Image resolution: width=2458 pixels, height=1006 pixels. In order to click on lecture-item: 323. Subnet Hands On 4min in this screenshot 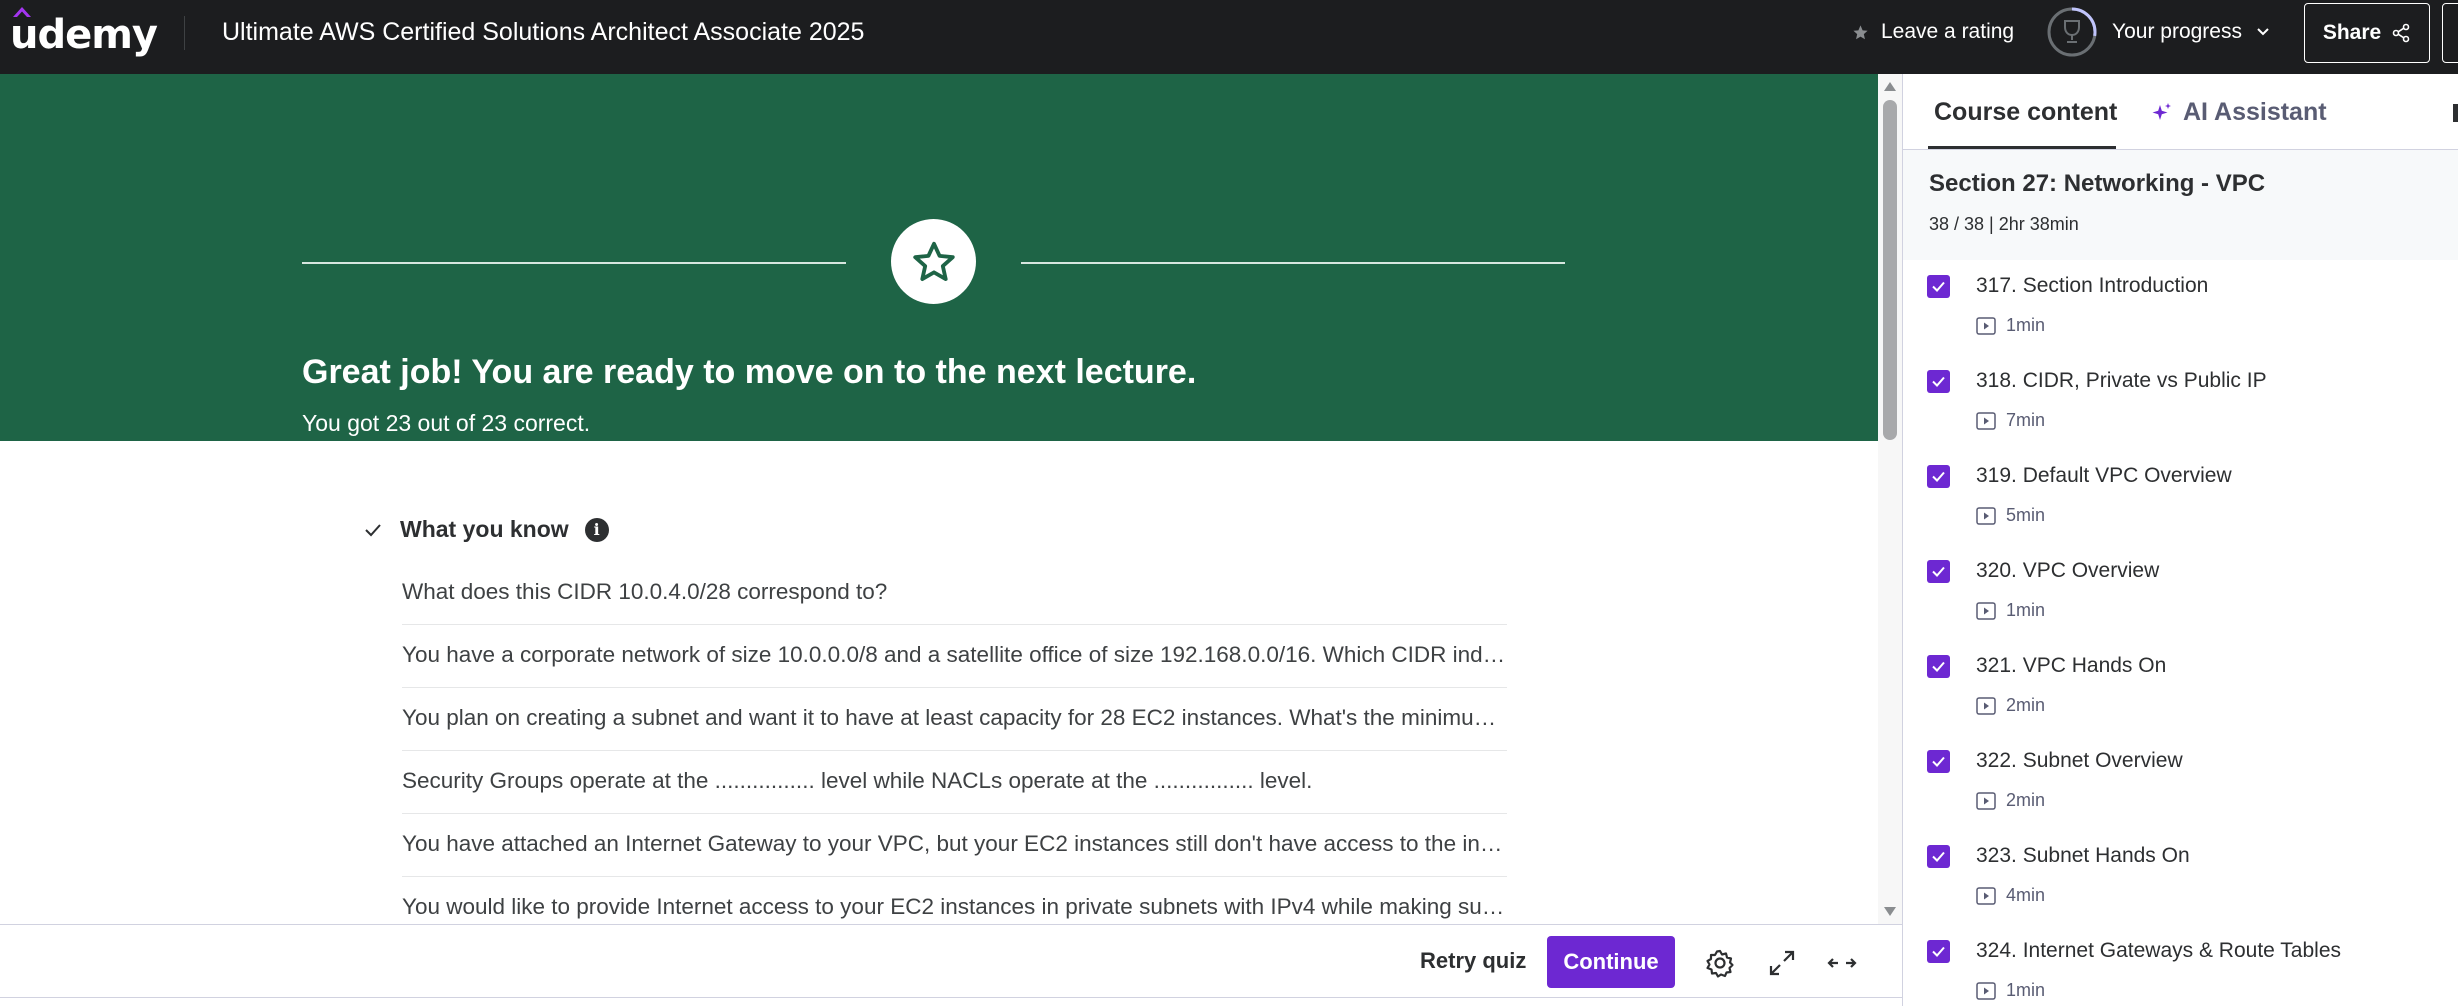, I will do `click(2180, 877)`.